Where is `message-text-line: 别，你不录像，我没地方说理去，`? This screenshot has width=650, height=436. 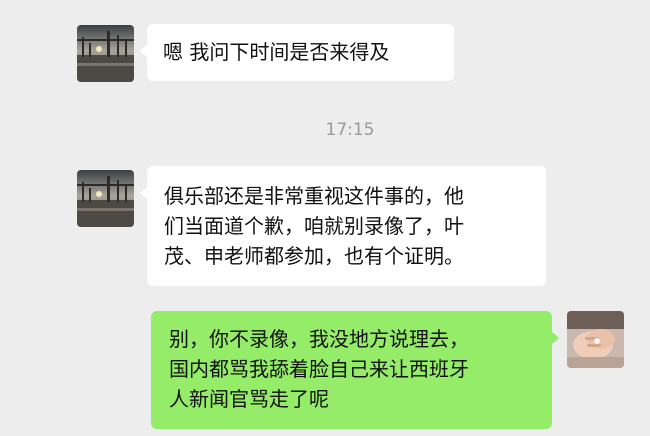 message-text-line: 别，你不录像，我没地方说理去， is located at coordinates (319, 339).